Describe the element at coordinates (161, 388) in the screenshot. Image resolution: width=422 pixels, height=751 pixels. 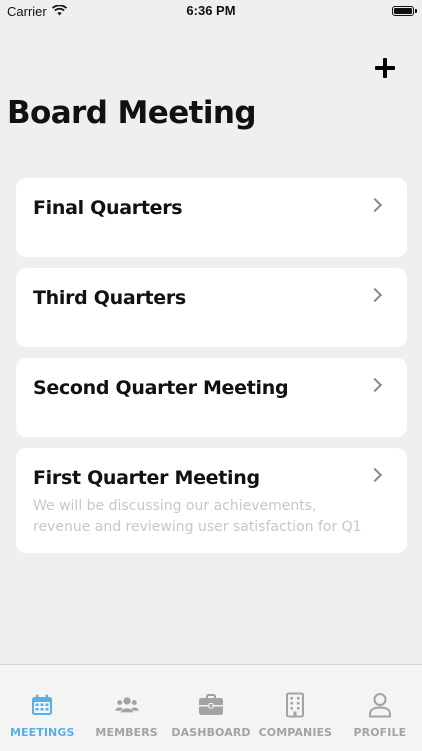
I see `meeting-title: Second Quarter Meeting` at that location.